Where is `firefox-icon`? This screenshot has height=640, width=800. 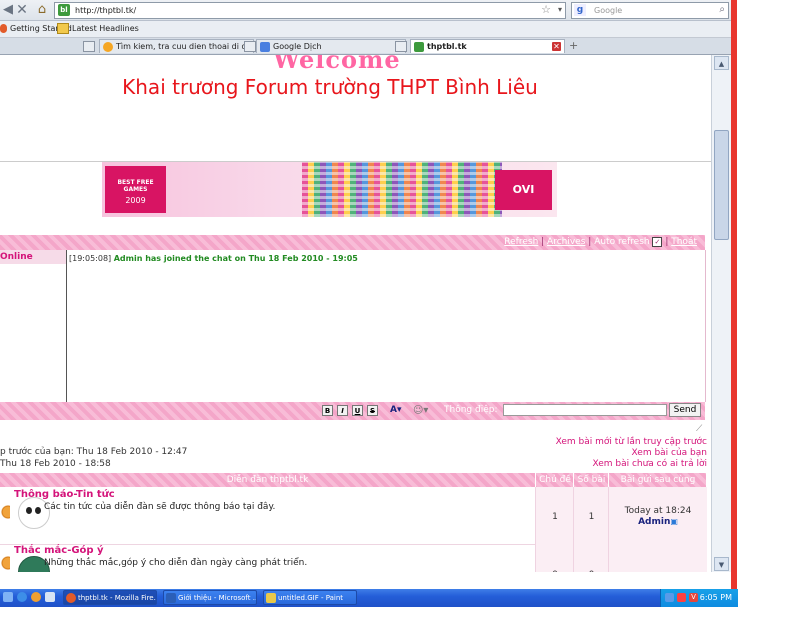 firefox-icon is located at coordinates (3, 28).